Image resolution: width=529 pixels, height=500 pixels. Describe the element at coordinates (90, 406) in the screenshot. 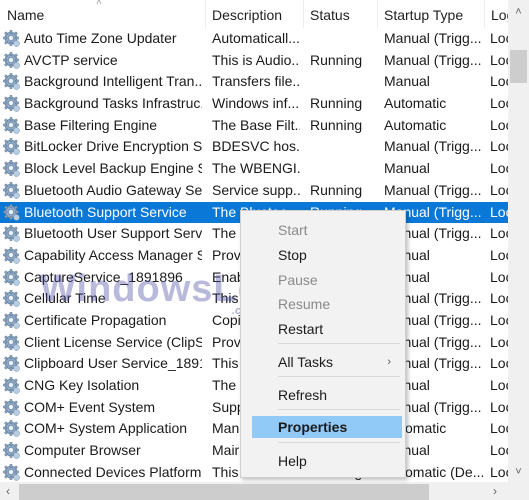

I see `service-name: COM+ Event System` at that location.